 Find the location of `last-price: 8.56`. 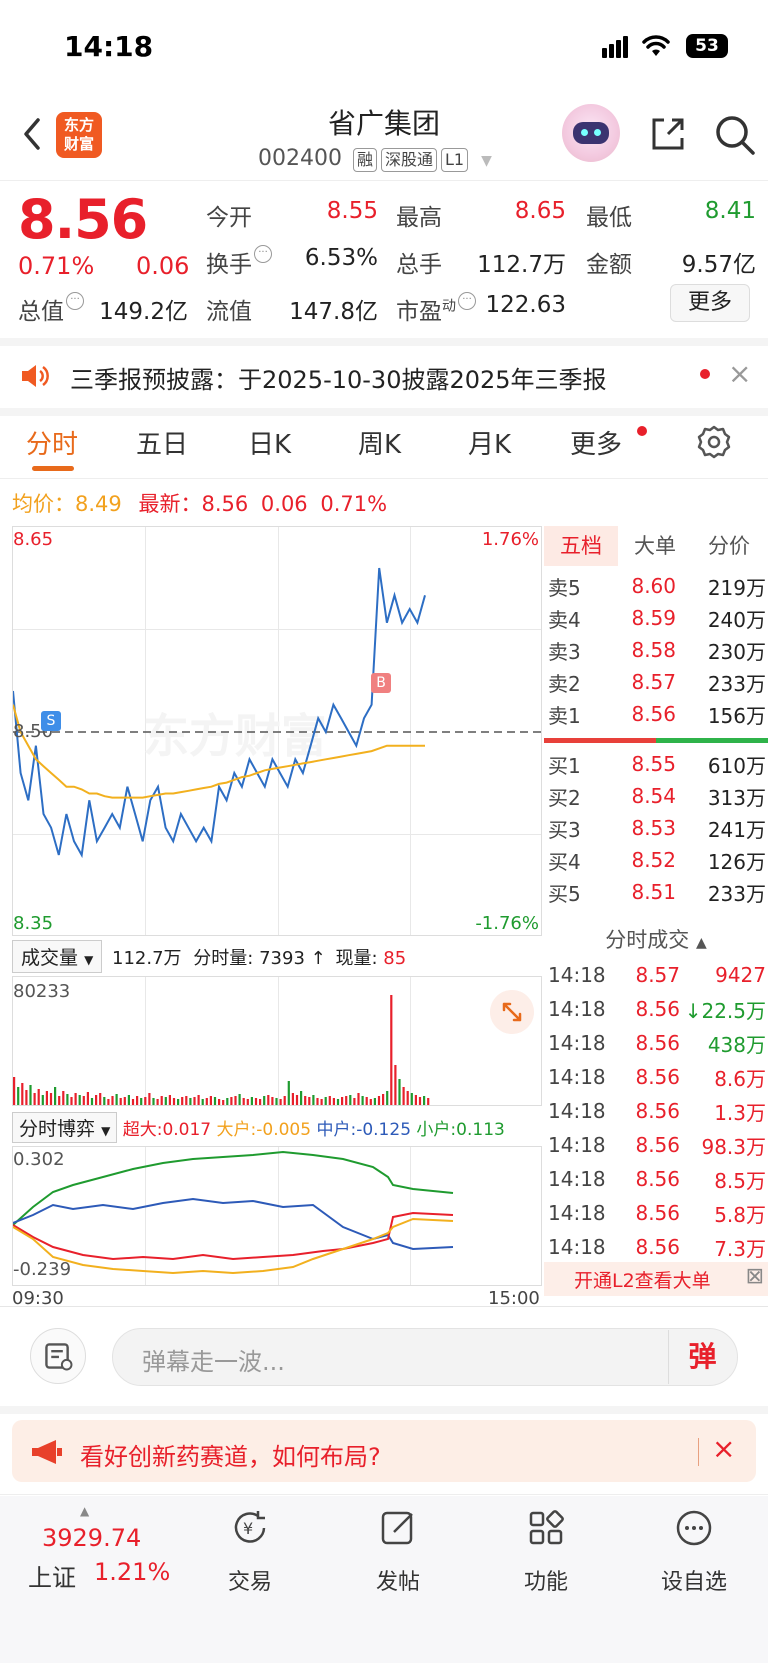

last-price: 8.56 is located at coordinates (83, 219).